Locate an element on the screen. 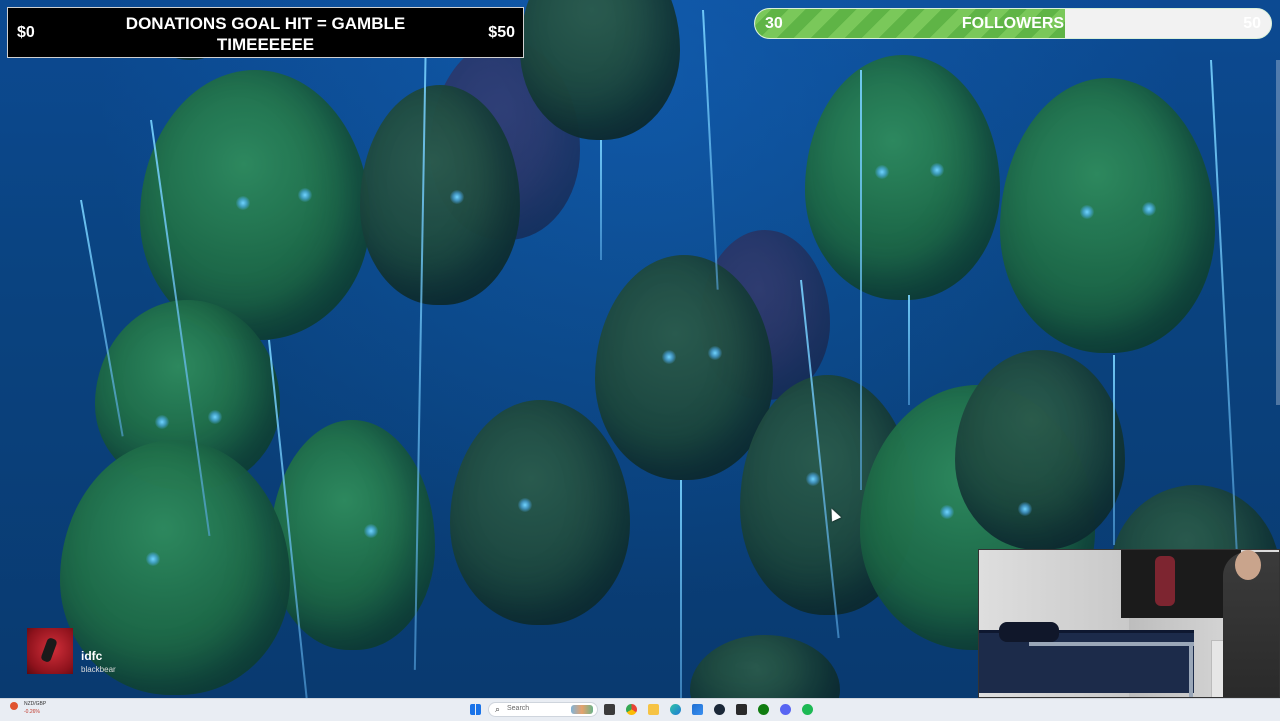  track-title: idfc is located at coordinates (92, 656).